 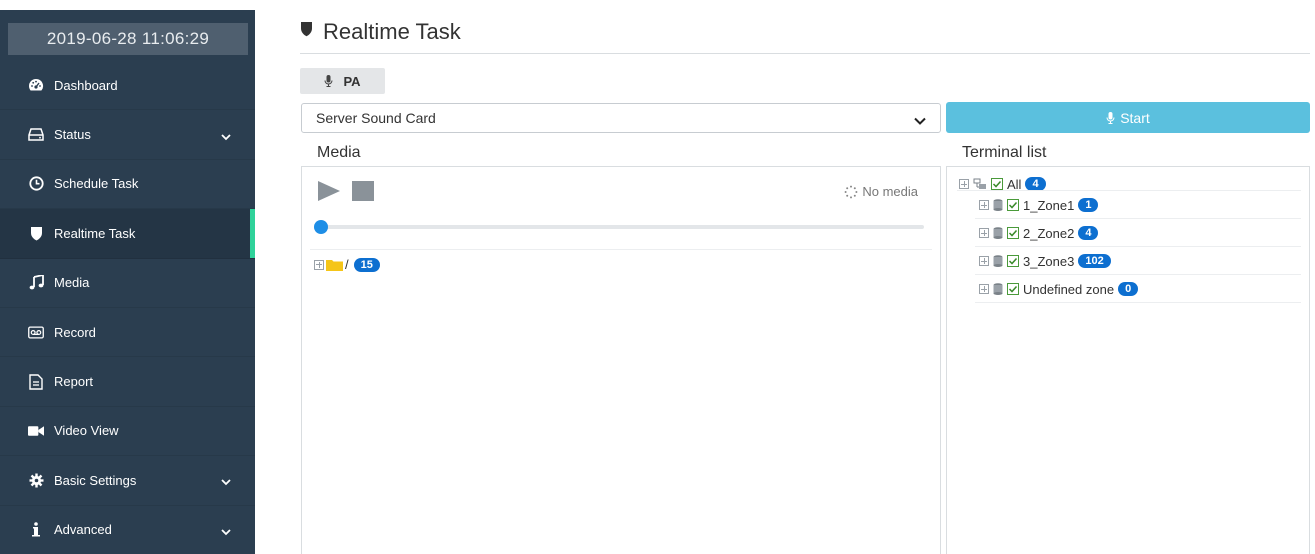 I want to click on sidebar-item-label: Basic Settings, so click(x=95, y=480).